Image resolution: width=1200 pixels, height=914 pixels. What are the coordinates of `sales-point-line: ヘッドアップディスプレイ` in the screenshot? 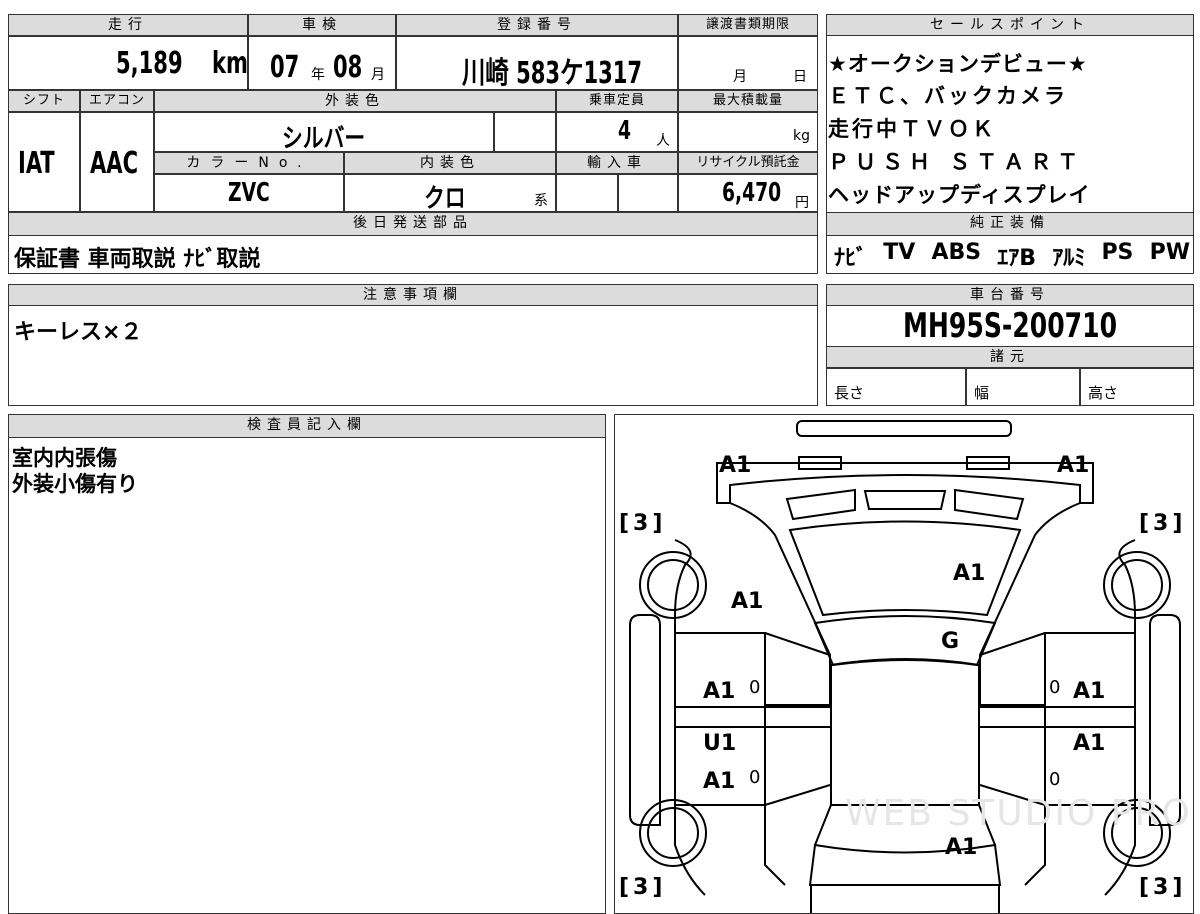 It's located at (959, 195).